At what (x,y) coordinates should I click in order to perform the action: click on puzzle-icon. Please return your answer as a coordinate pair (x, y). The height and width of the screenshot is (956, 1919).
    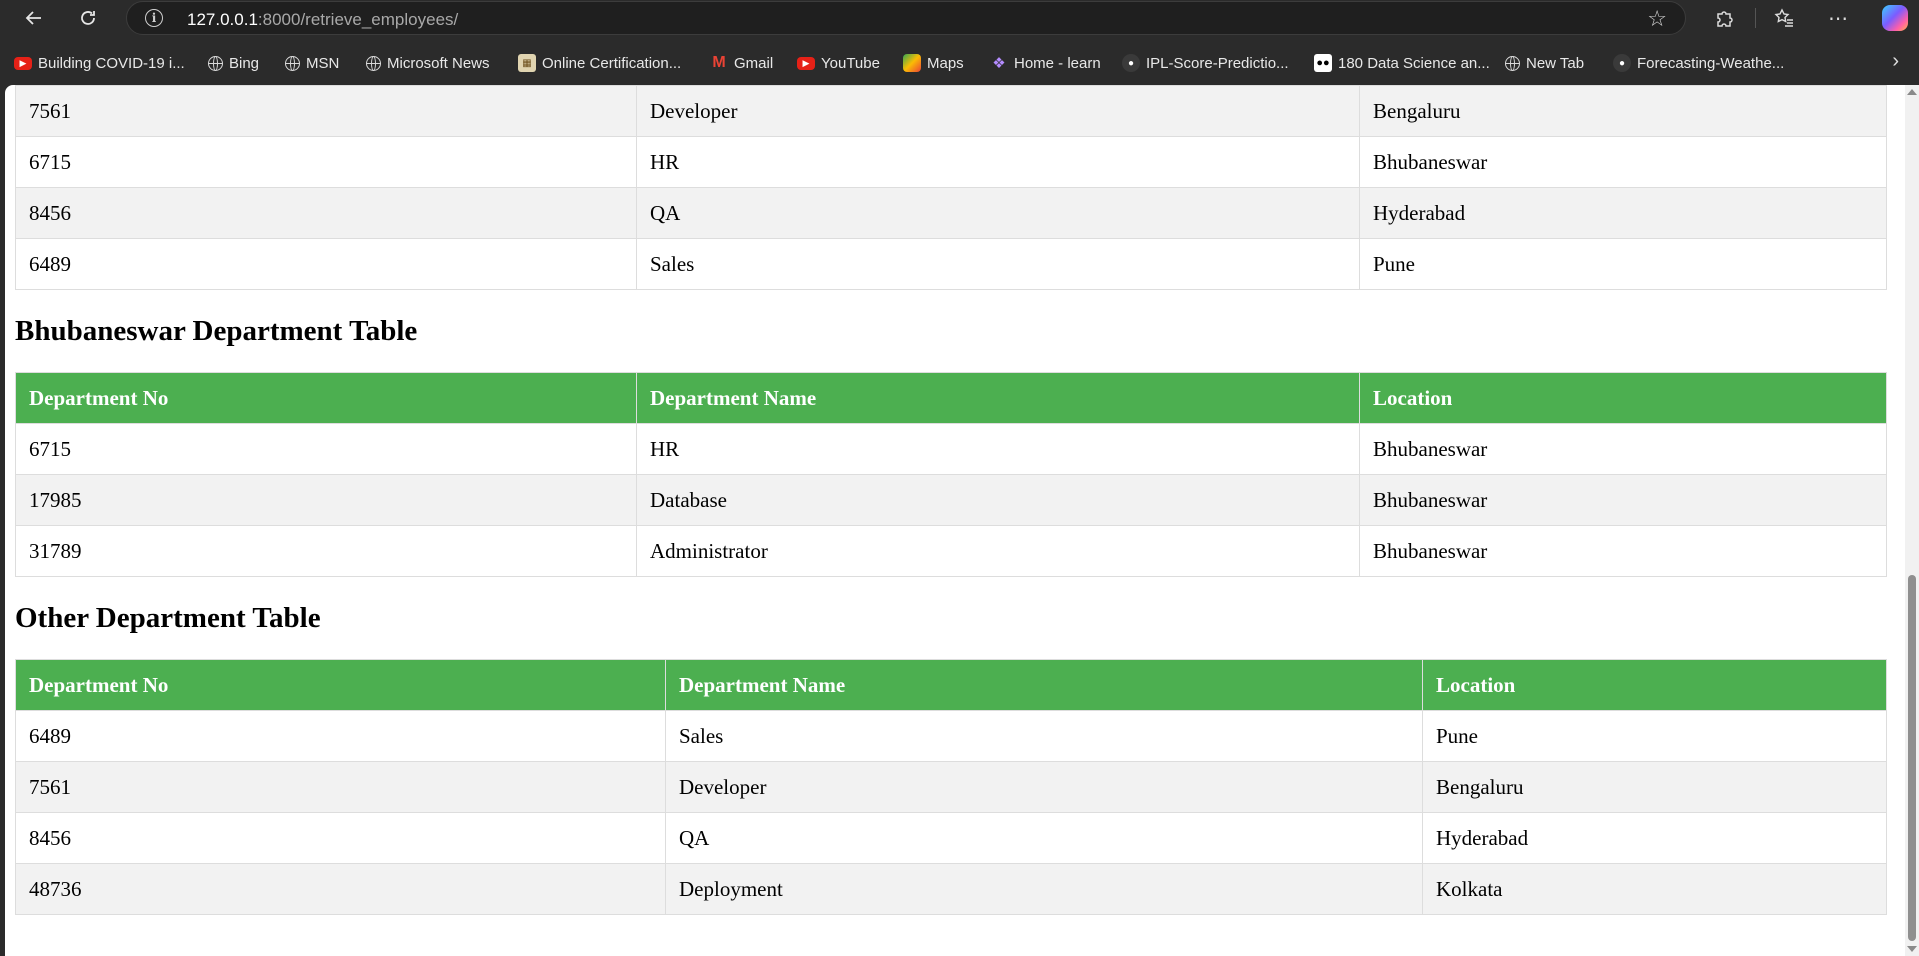
    Looking at the image, I should click on (1725, 19).